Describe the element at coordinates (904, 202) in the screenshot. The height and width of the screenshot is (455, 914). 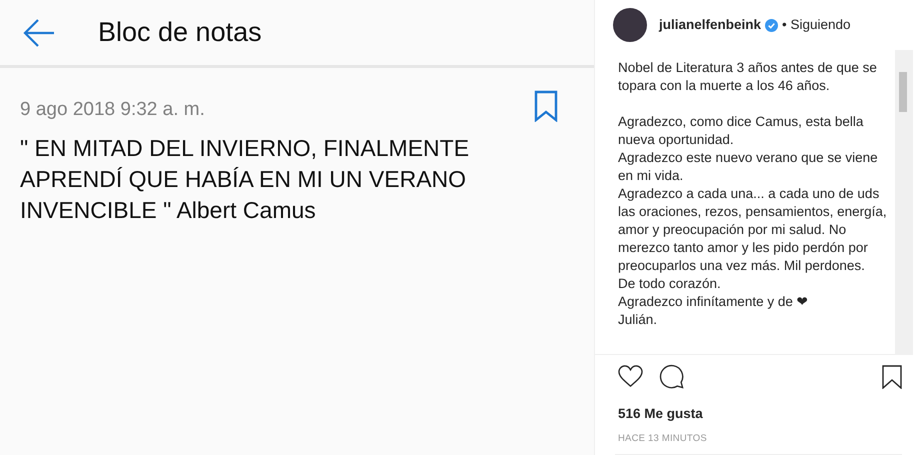
I see `scrollbar` at that location.